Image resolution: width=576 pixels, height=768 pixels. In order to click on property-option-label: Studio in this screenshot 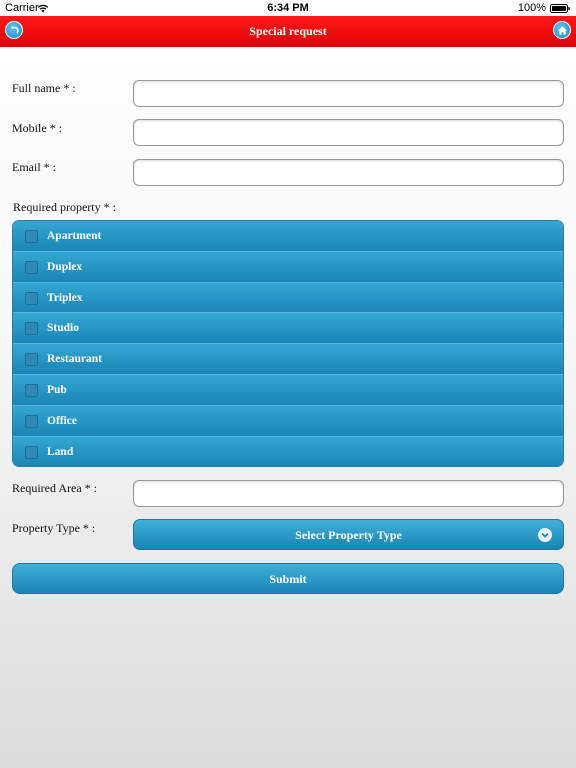, I will do `click(63, 328)`.